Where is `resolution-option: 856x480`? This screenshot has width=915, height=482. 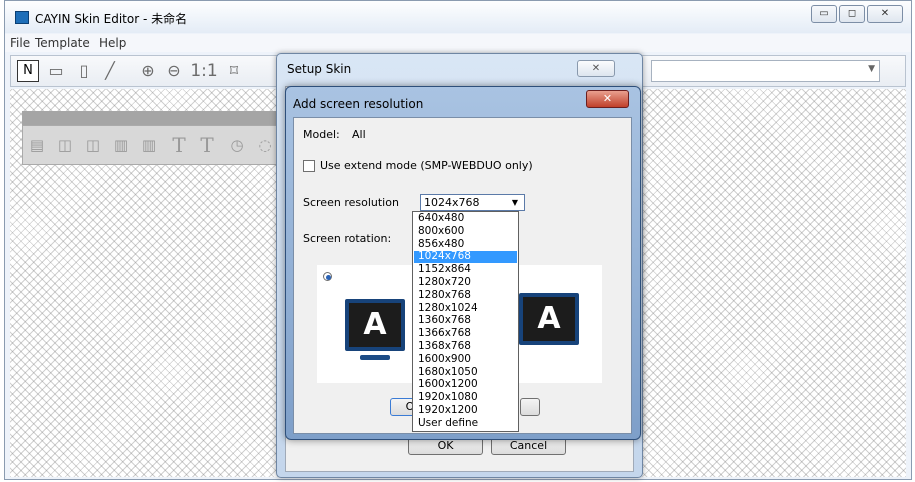
resolution-option: 856x480 is located at coordinates (465, 244).